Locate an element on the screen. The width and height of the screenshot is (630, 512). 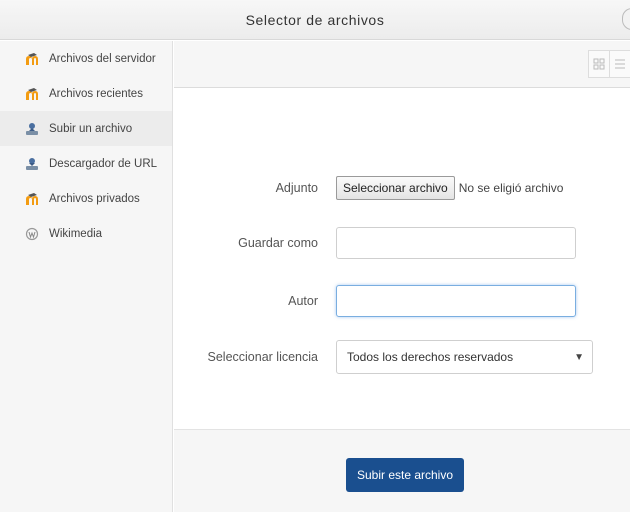
list-view-icon is located at coordinates (620, 64).